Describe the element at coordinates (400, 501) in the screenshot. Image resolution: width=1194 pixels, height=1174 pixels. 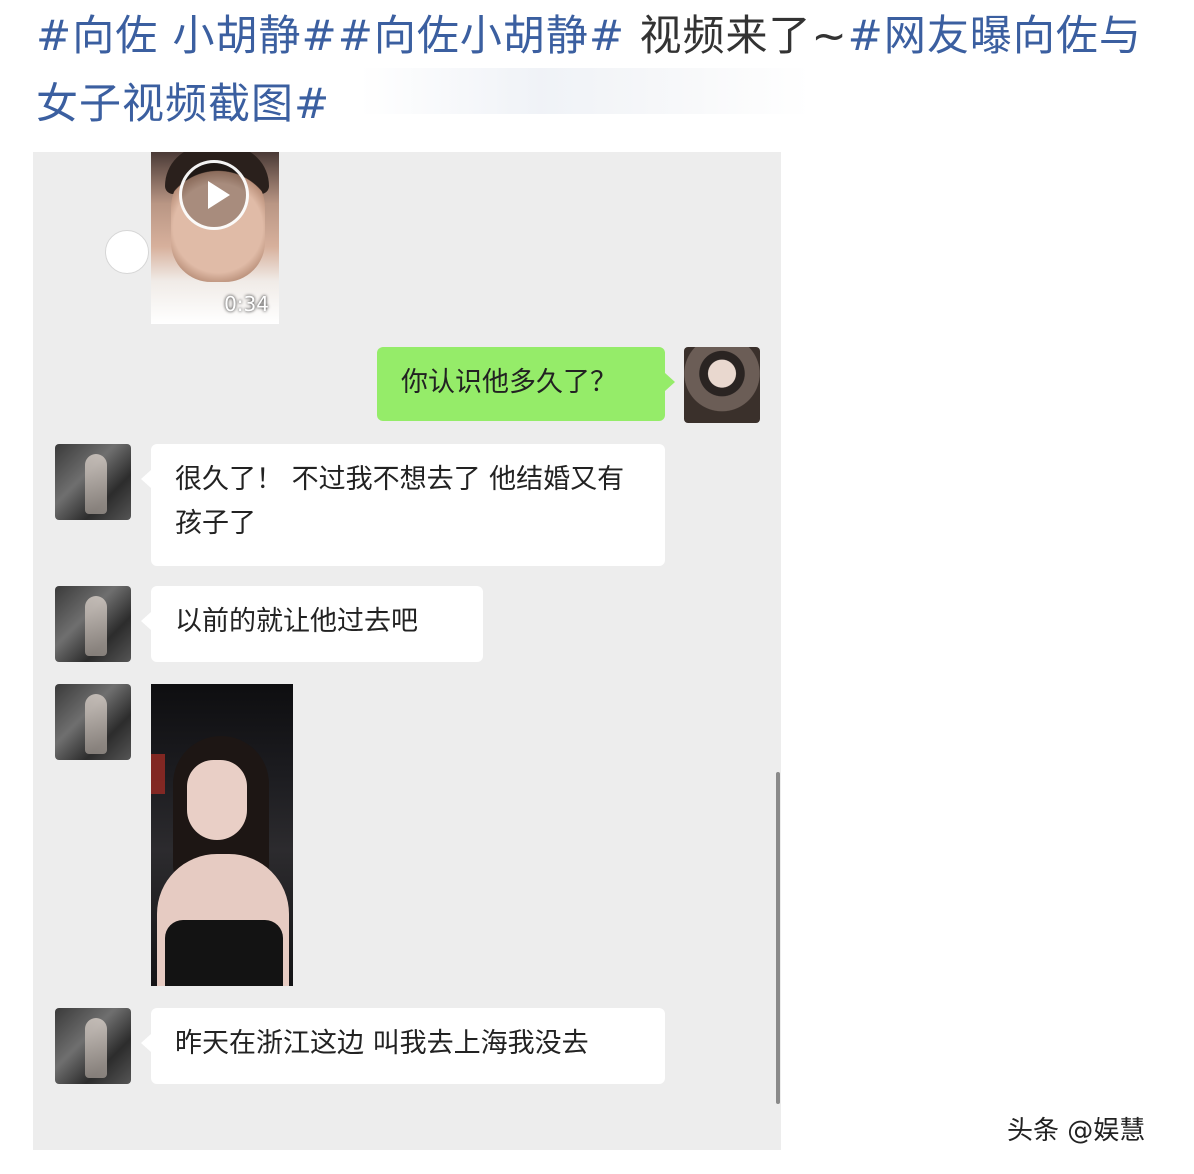
I see `message-text: 很久了！ 不过我不想去了 他结婚又有孩子了` at that location.